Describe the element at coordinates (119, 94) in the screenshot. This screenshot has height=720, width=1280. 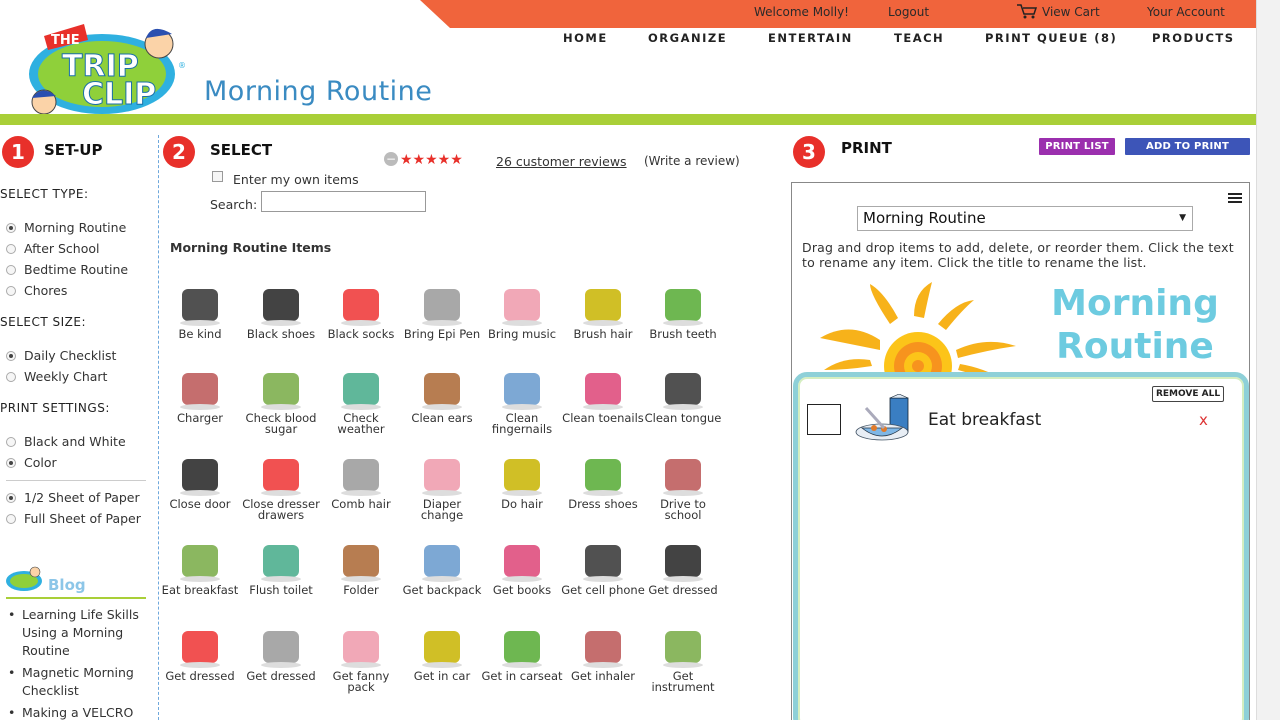
I see `logo-clip: CLIP` at that location.